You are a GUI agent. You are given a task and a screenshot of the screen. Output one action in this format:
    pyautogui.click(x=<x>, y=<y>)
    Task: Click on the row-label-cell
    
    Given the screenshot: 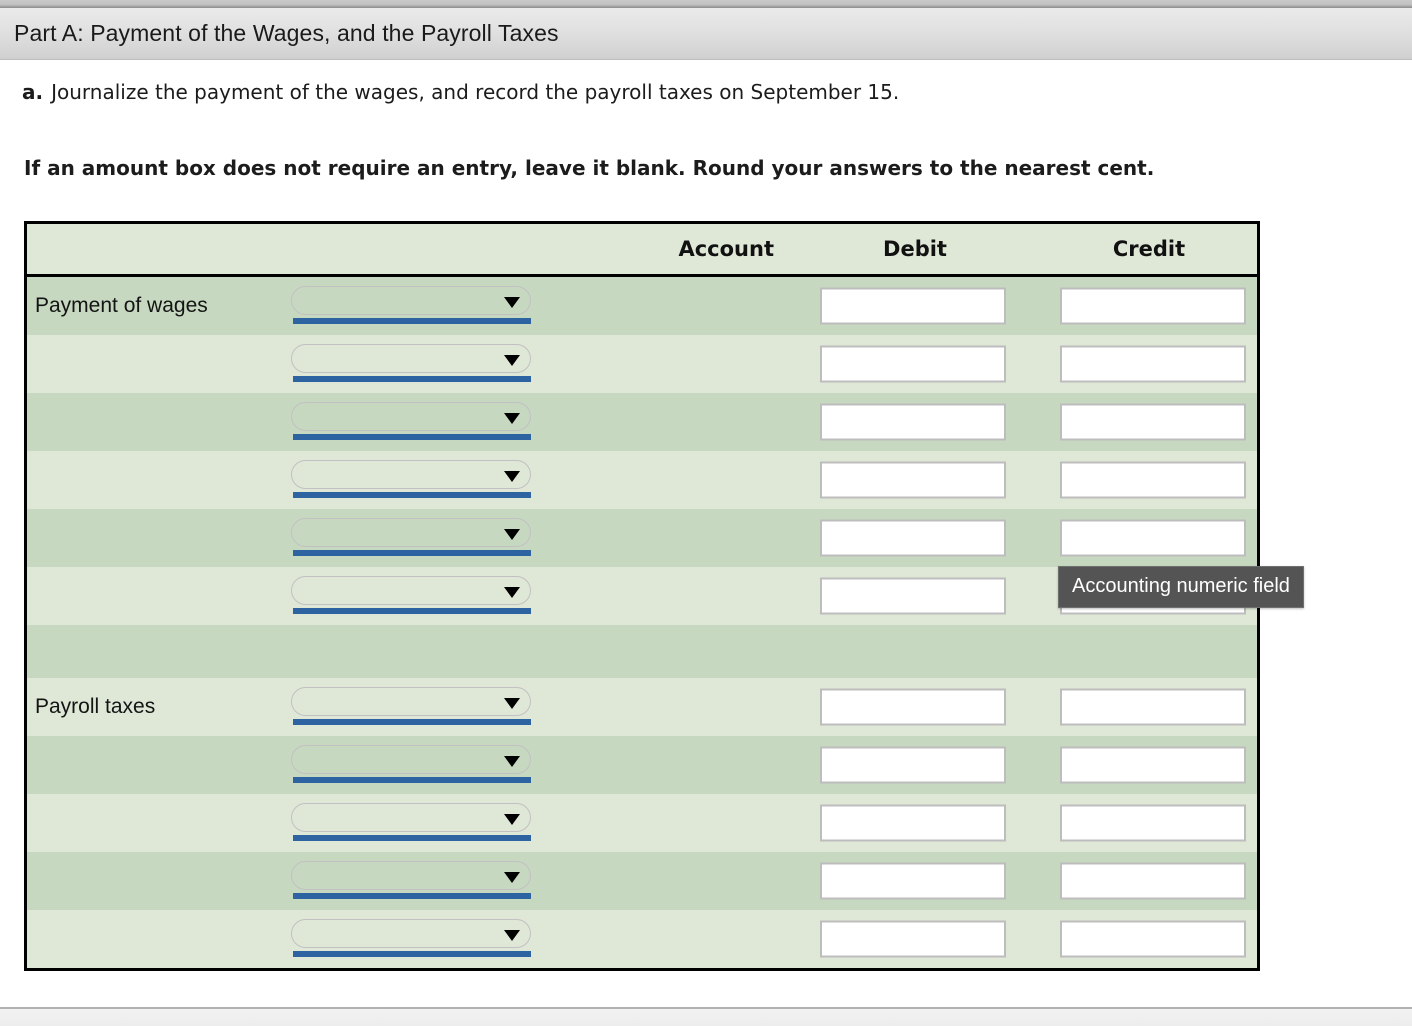 What is the action you would take?
    pyautogui.click(x=148, y=651)
    